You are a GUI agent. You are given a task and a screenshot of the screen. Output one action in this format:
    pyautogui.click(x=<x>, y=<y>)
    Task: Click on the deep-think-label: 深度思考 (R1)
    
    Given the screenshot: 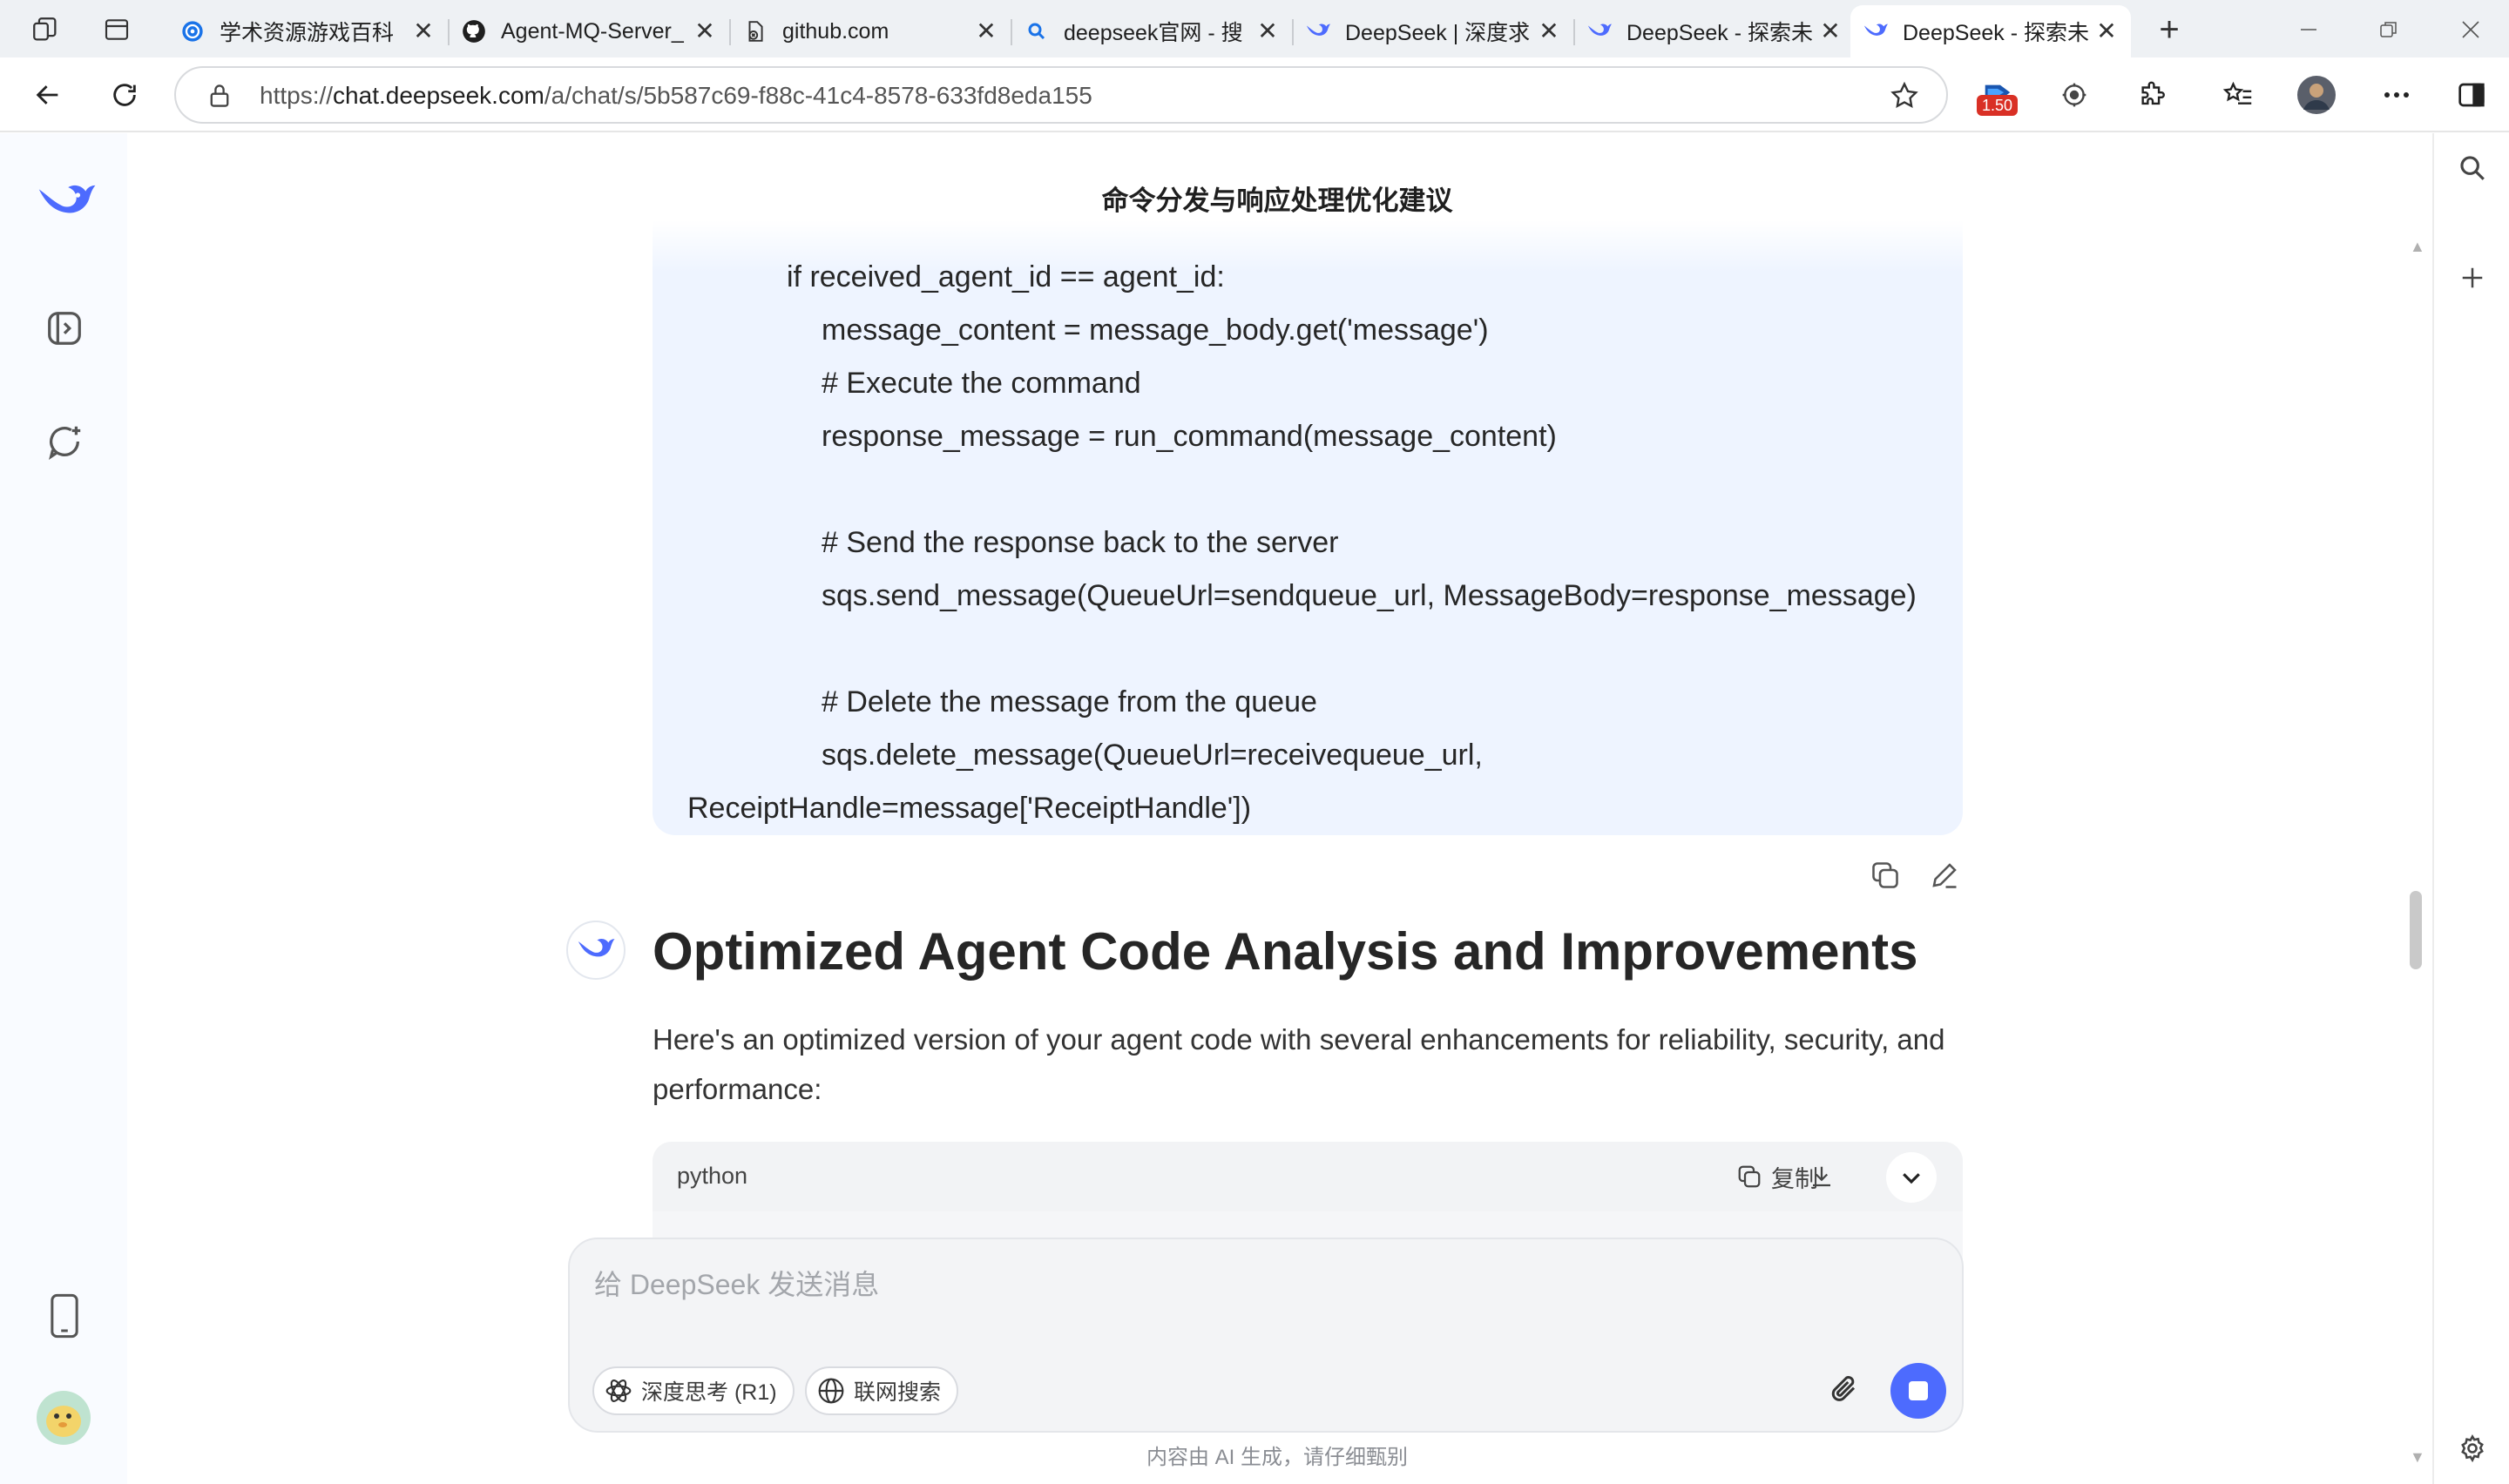 What is the action you would take?
    pyautogui.click(x=709, y=1392)
    